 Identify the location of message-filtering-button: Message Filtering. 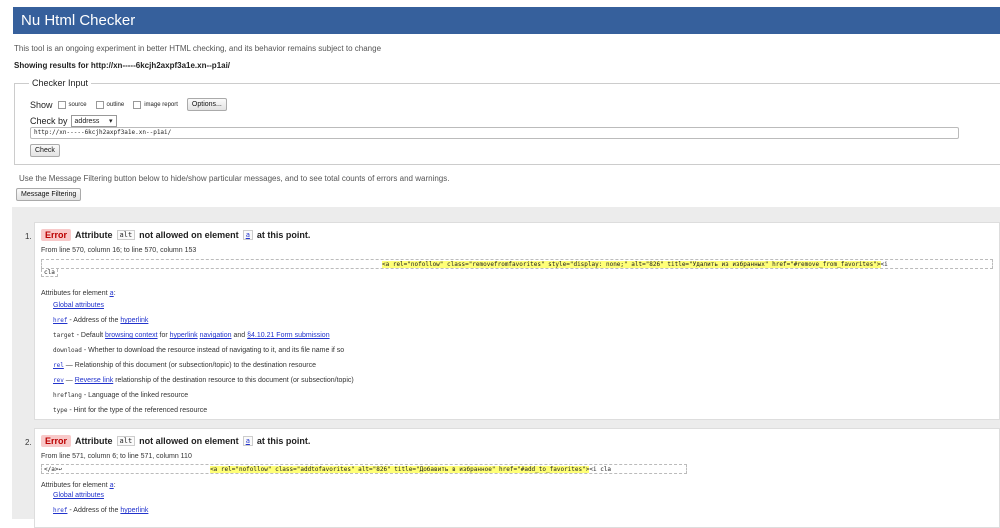
(49, 194).